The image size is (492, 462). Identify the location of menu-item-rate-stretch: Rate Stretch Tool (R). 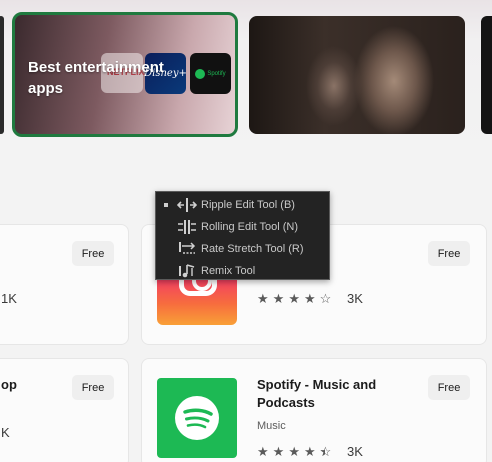
(242, 249).